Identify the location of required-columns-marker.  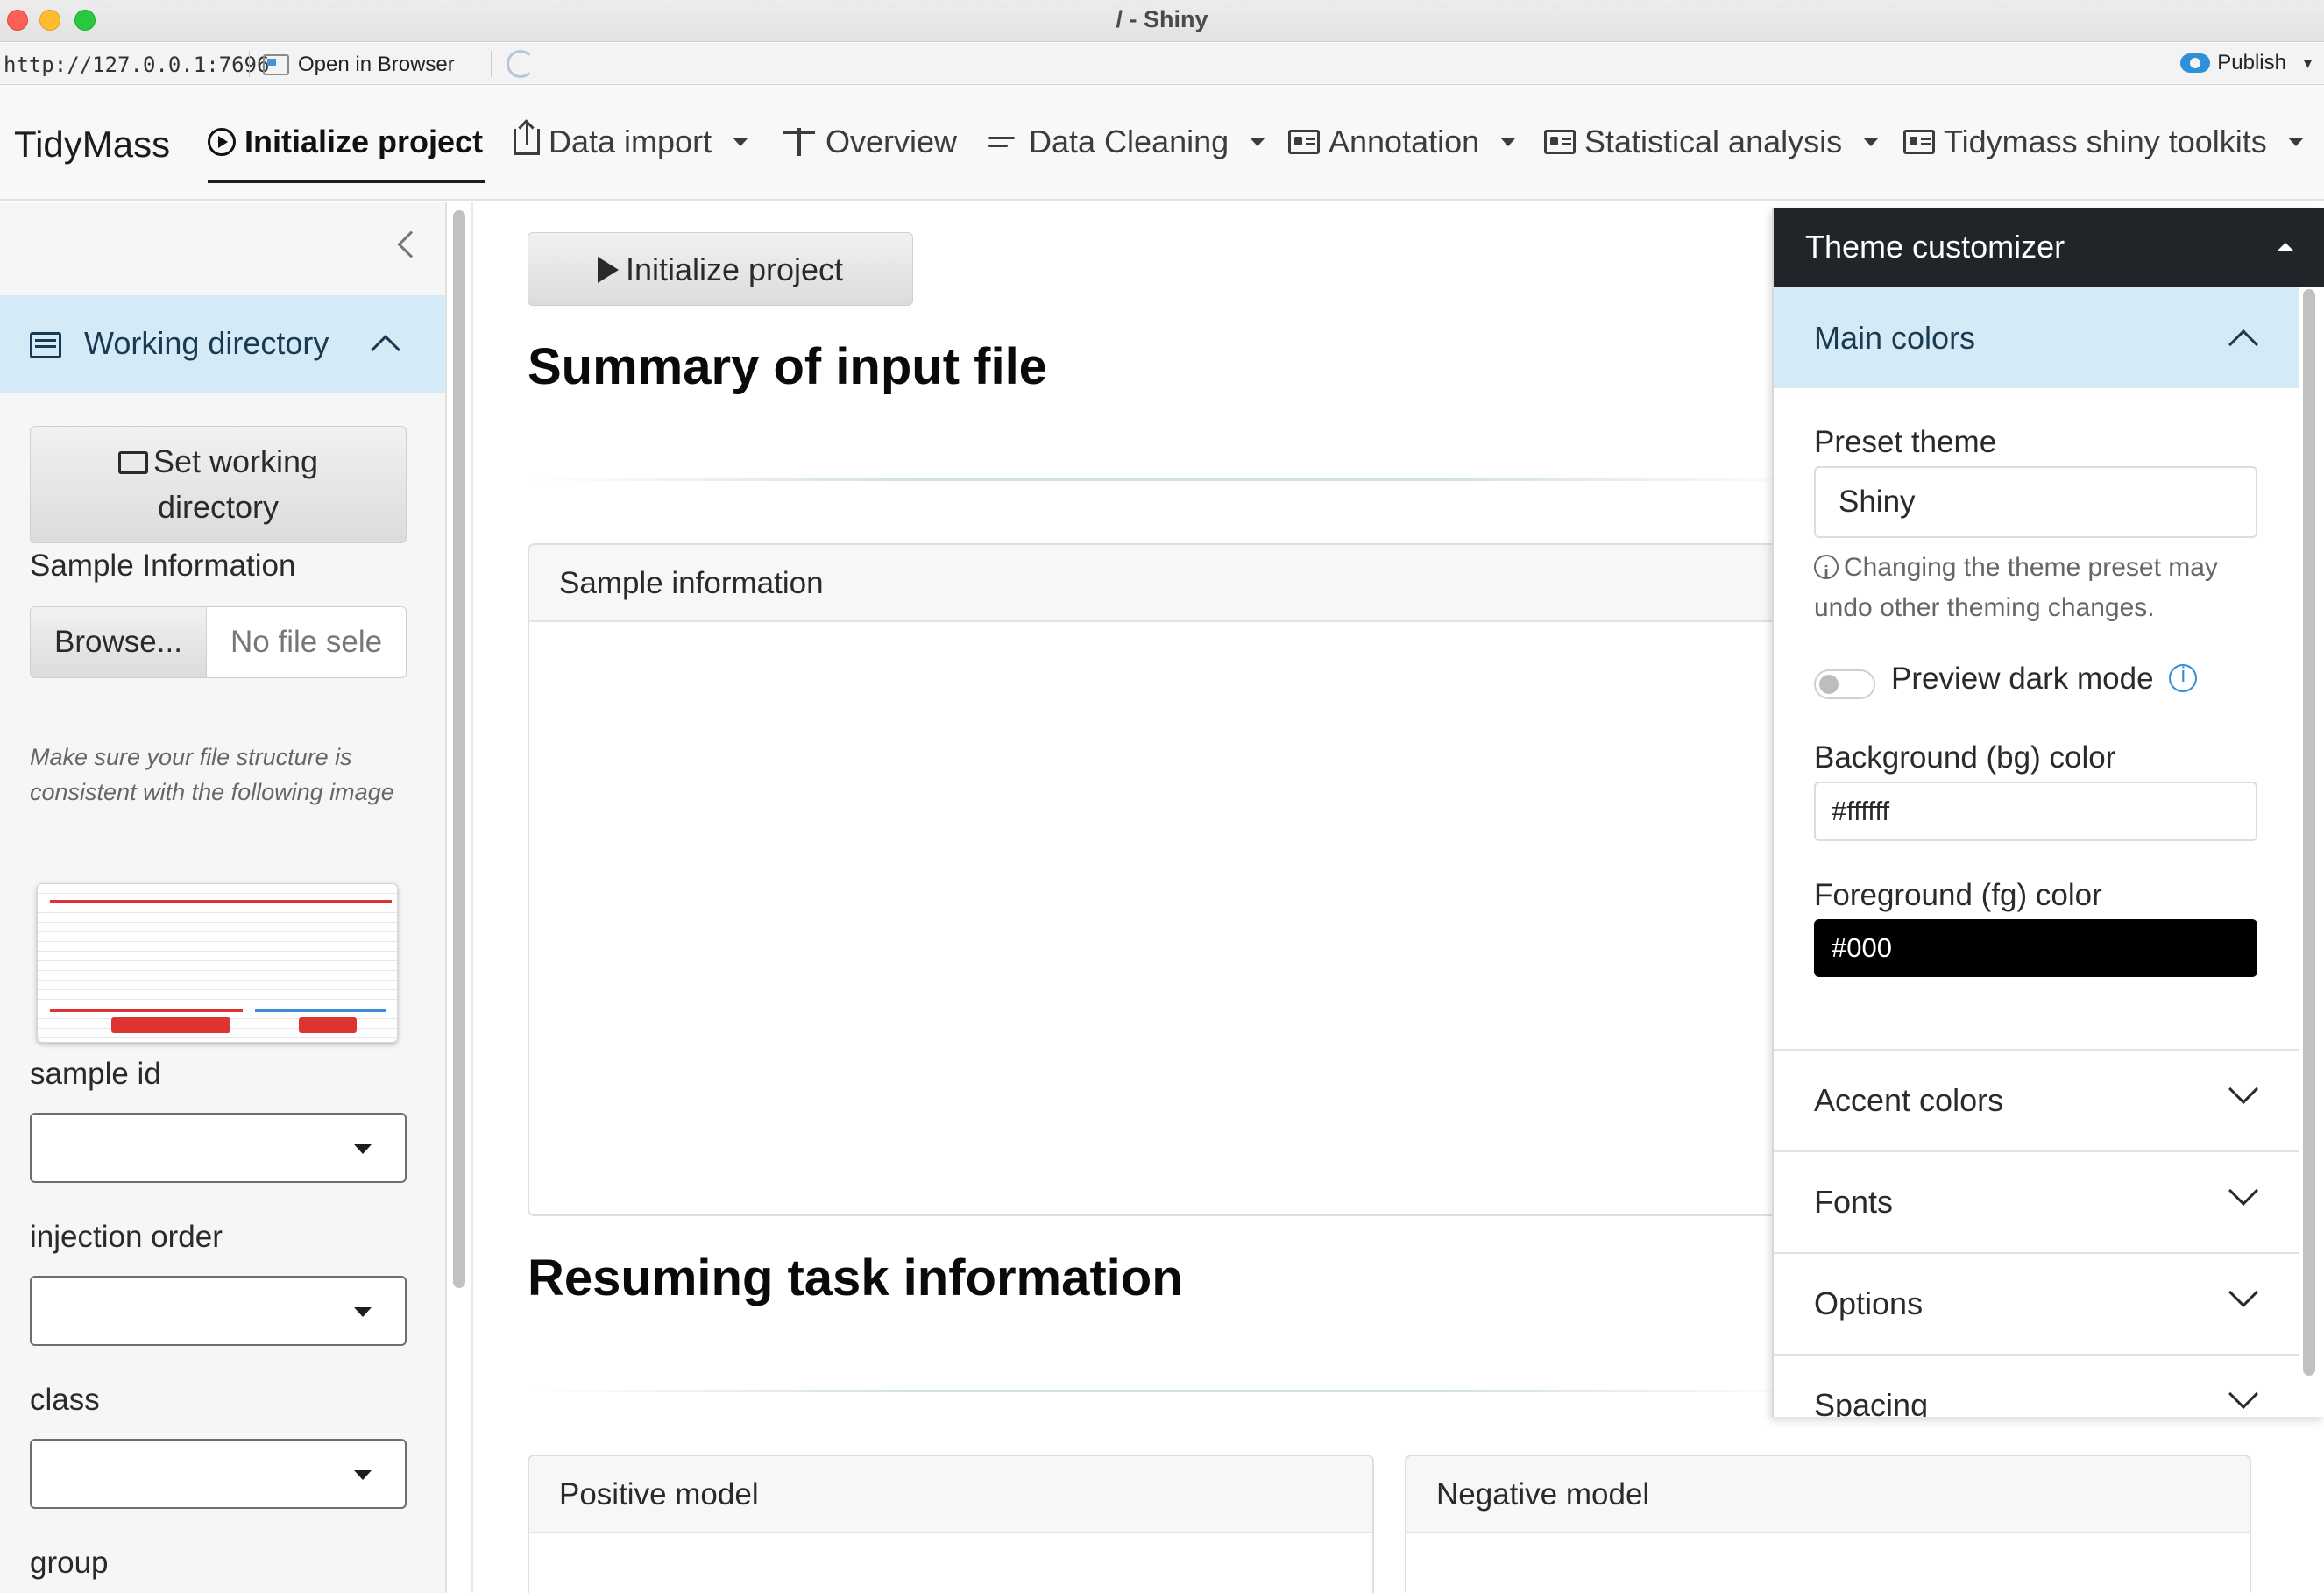
(146, 1010).